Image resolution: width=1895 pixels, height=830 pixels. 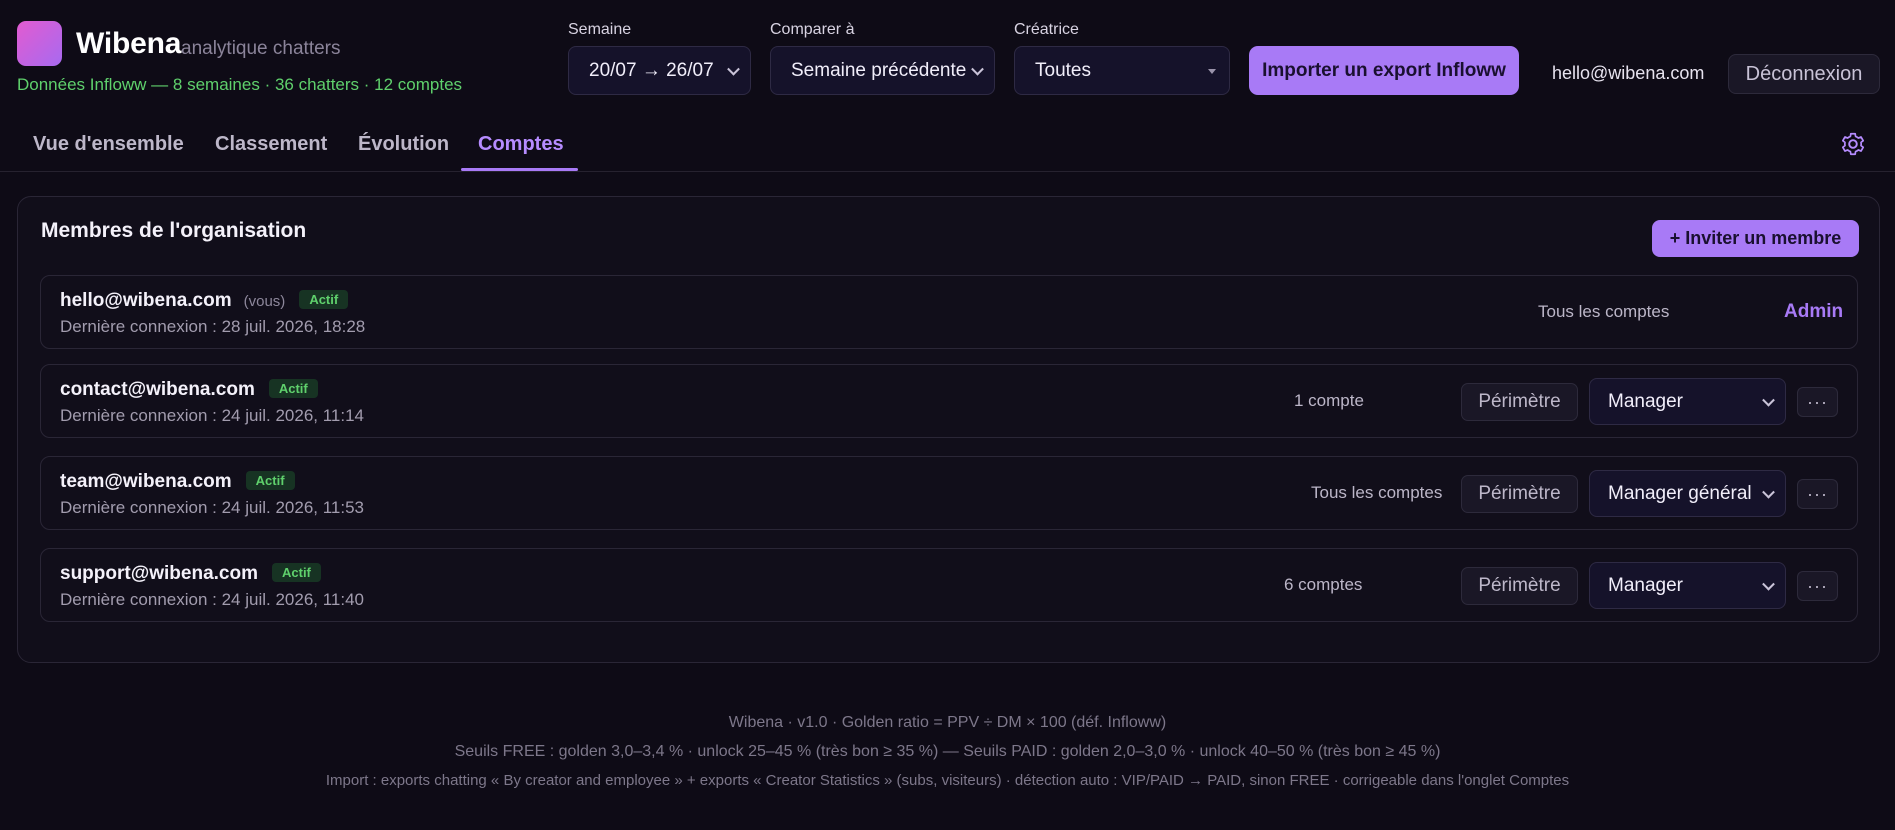 I want to click on member-email: support@wibena.com, so click(x=159, y=573).